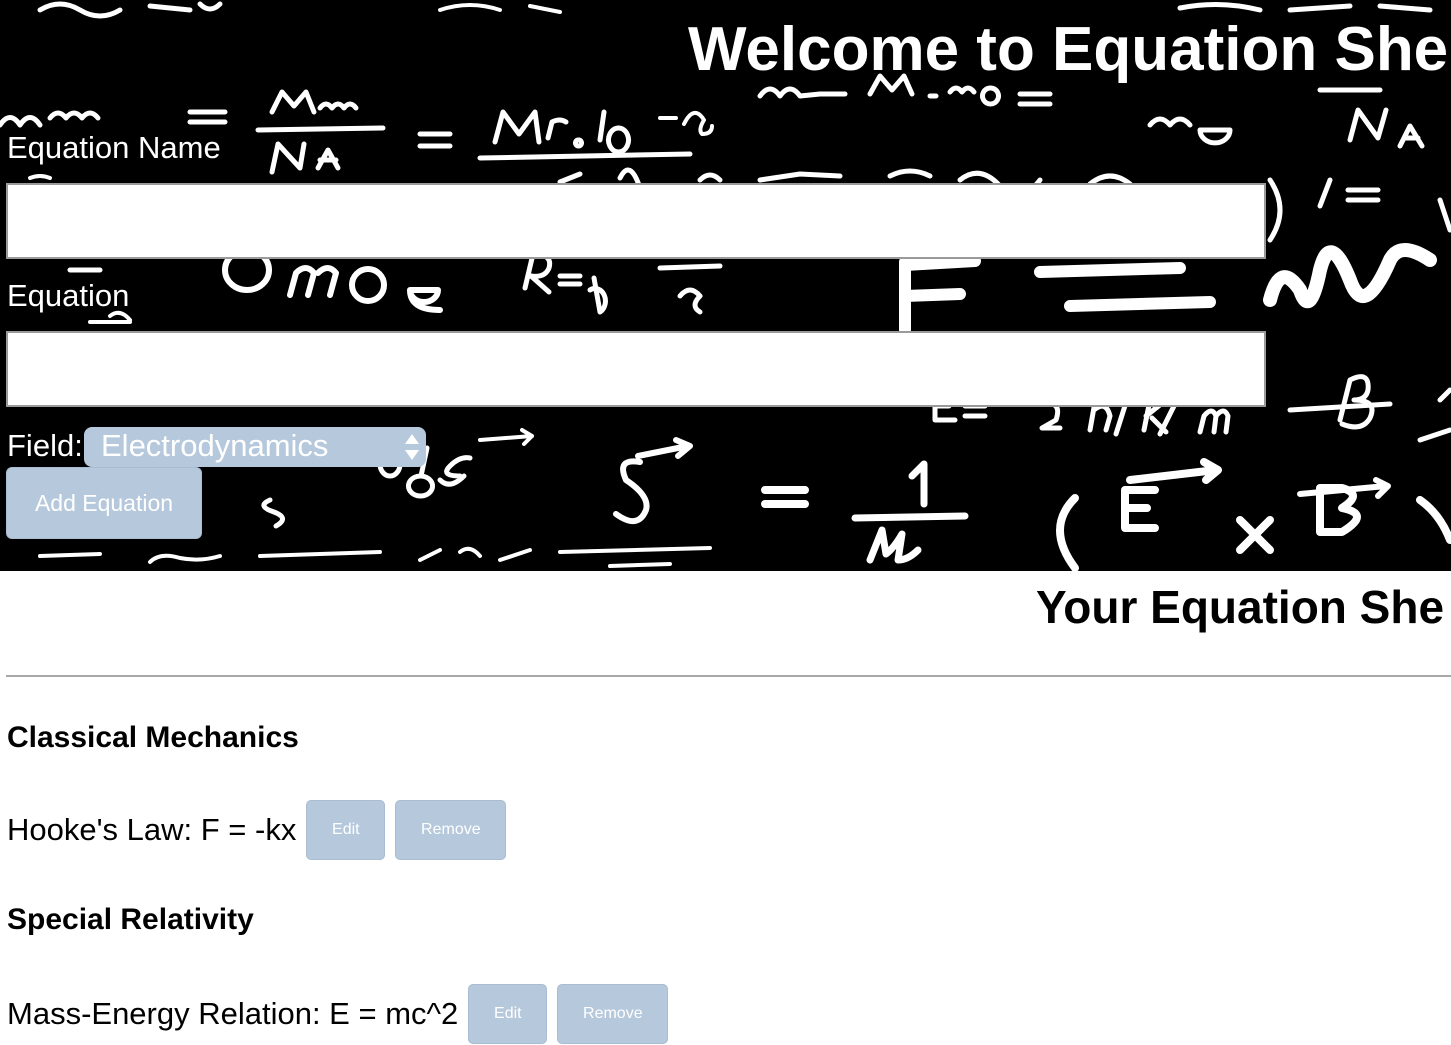  I want to click on add-equation-button: Add Equation, so click(104, 503).